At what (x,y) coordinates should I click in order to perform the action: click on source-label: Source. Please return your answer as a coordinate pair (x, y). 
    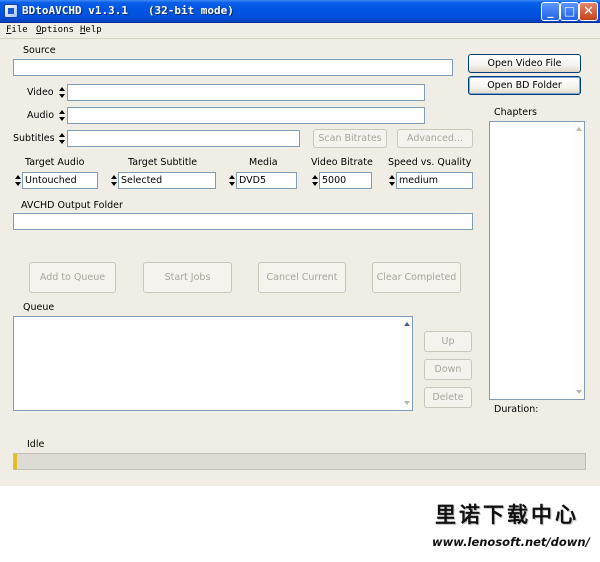
    Looking at the image, I should click on (39, 50).